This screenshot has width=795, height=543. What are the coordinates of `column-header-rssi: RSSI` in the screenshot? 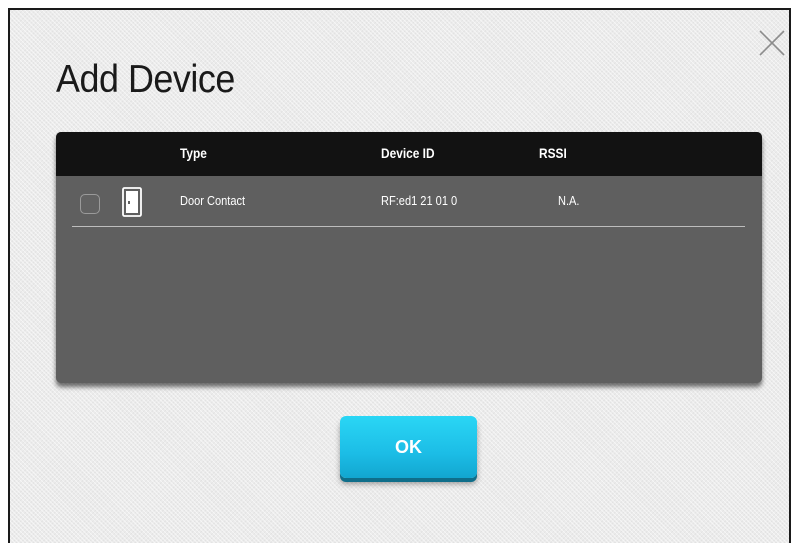 It's located at (553, 153).